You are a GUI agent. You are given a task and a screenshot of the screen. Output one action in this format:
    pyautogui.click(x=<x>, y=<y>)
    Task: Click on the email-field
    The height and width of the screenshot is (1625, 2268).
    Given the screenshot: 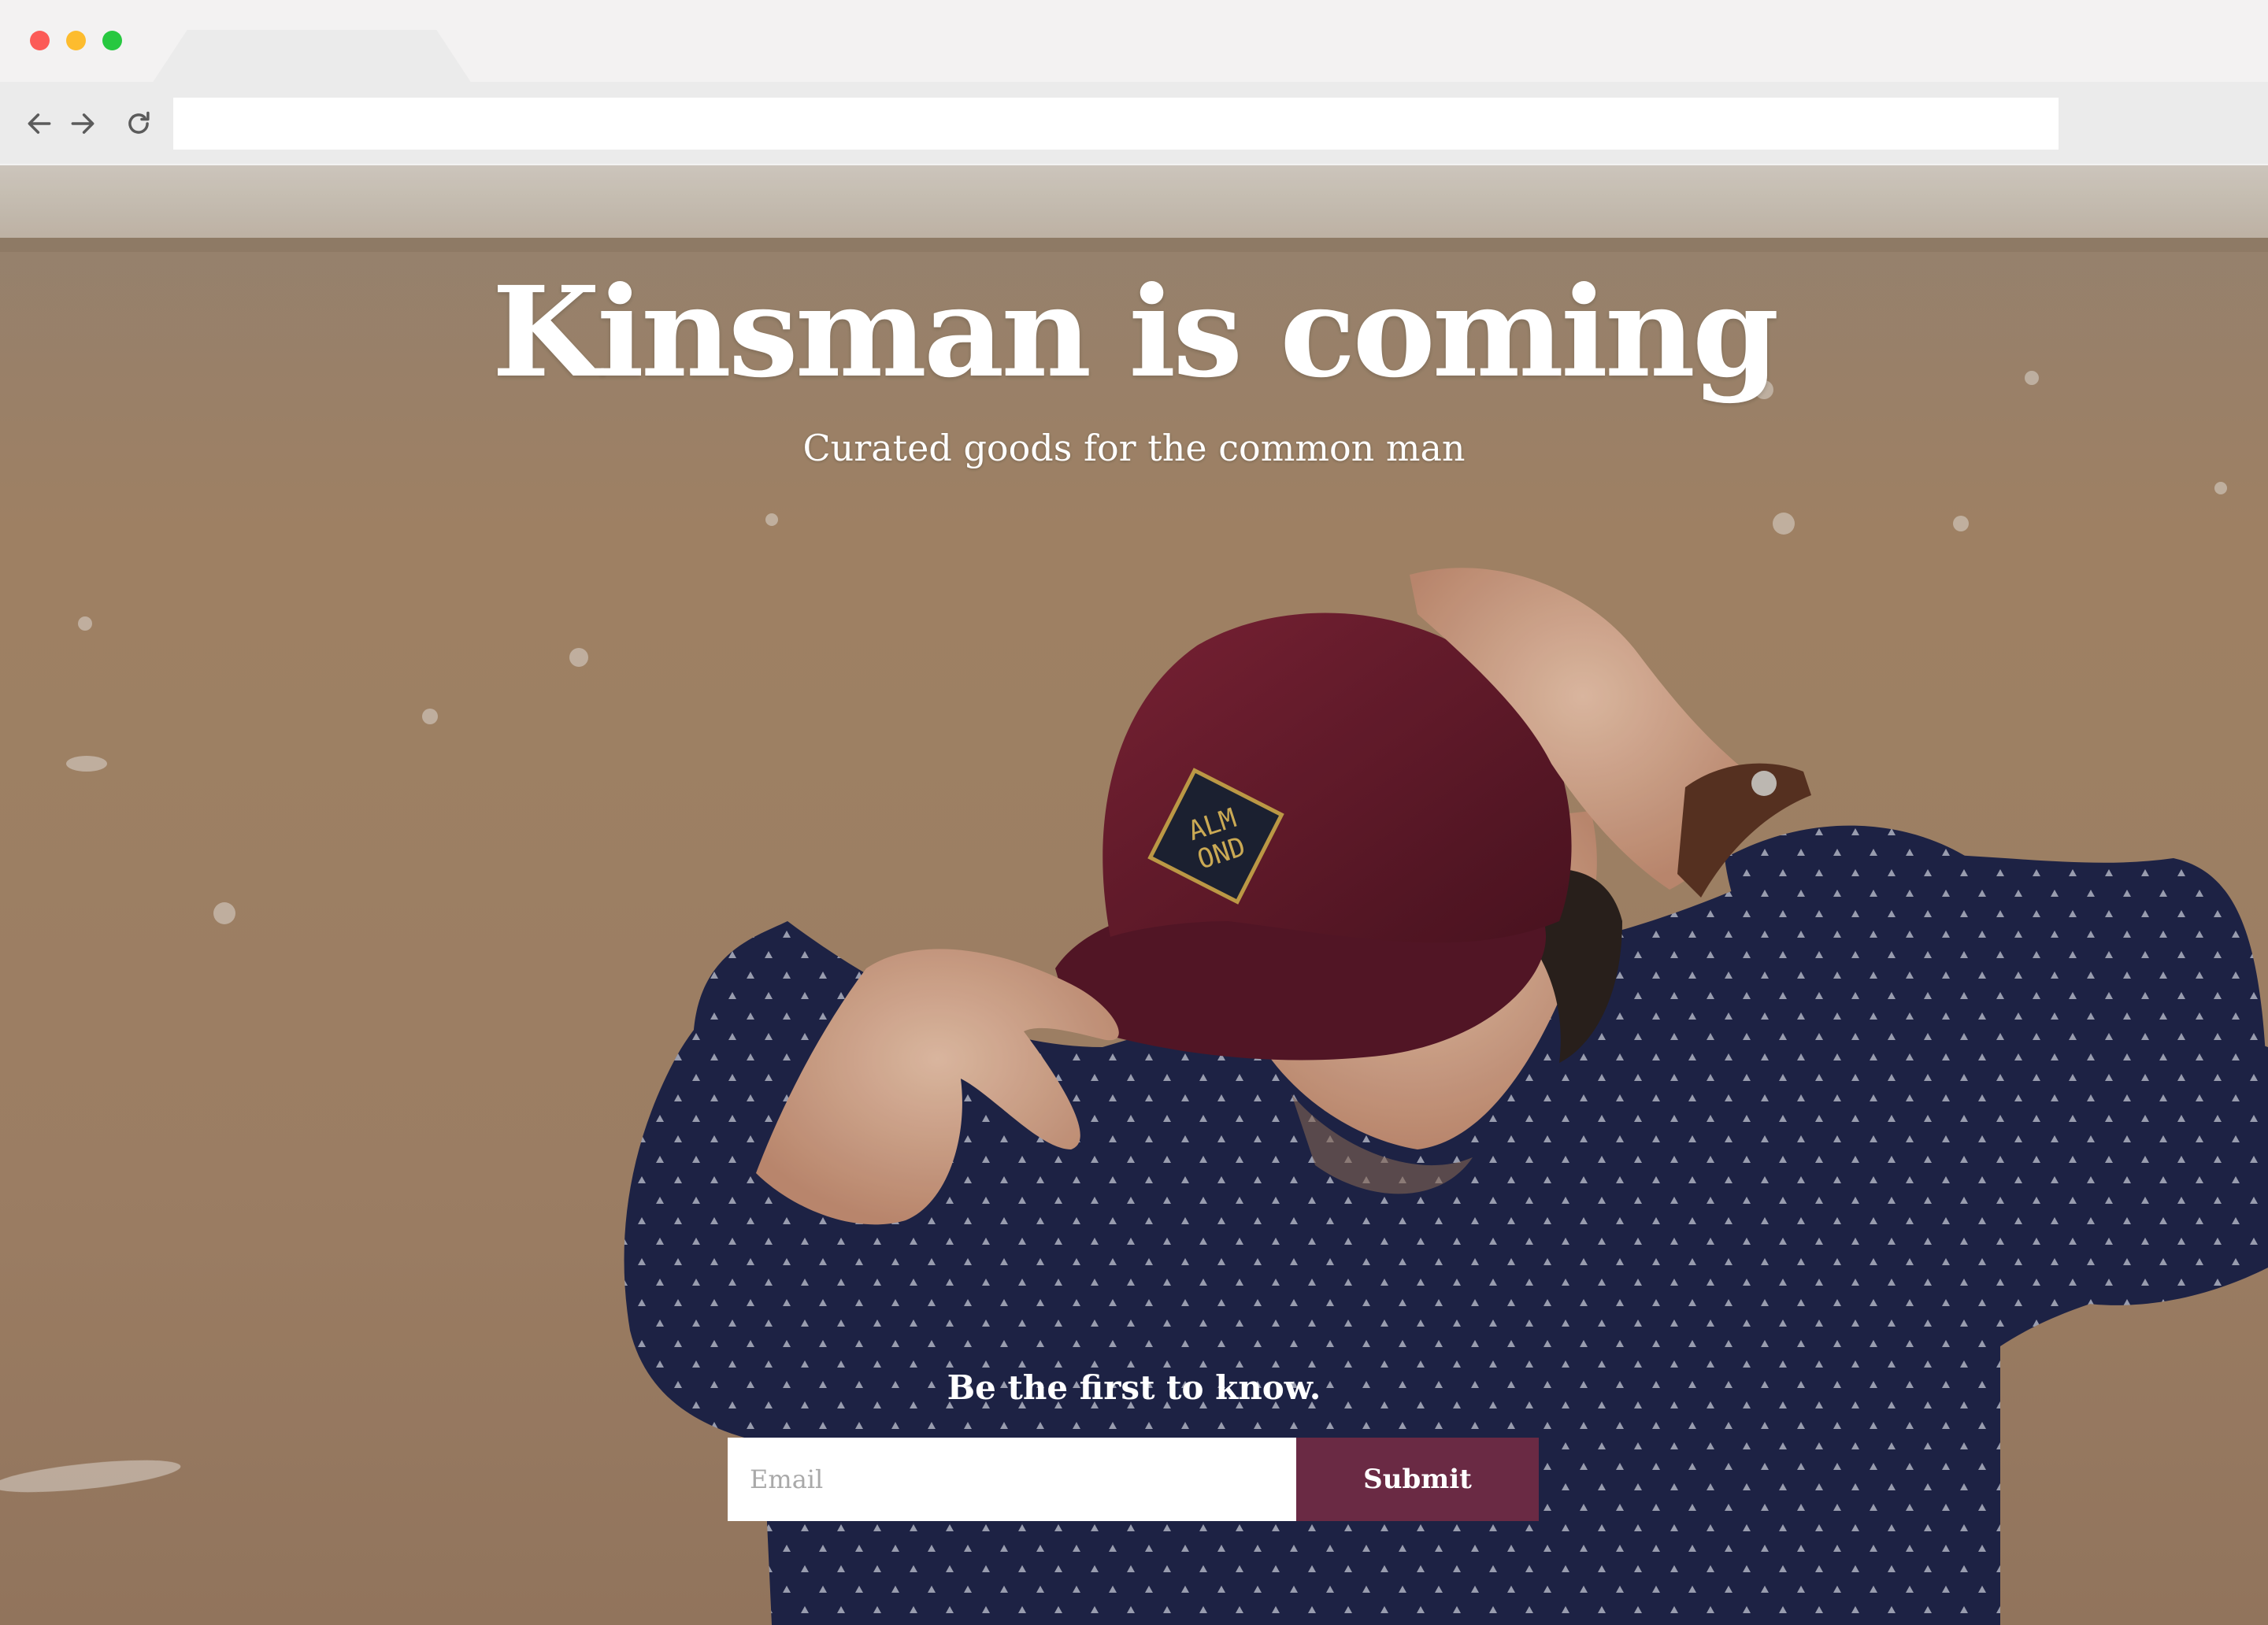 What is the action you would take?
    pyautogui.click(x=1012, y=1479)
    